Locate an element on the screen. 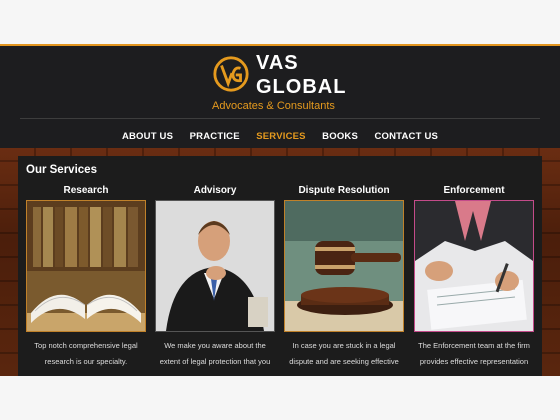 This screenshot has width=560, height=420. gavel-icon is located at coordinates (344, 266).